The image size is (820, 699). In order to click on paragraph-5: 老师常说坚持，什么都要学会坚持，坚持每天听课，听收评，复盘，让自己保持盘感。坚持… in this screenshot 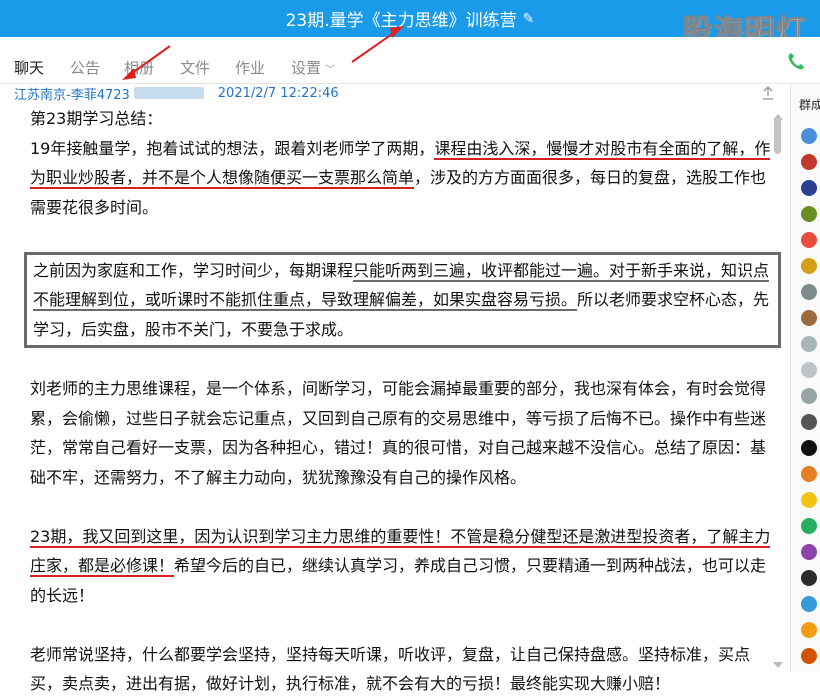, I will do `click(390, 669)`.